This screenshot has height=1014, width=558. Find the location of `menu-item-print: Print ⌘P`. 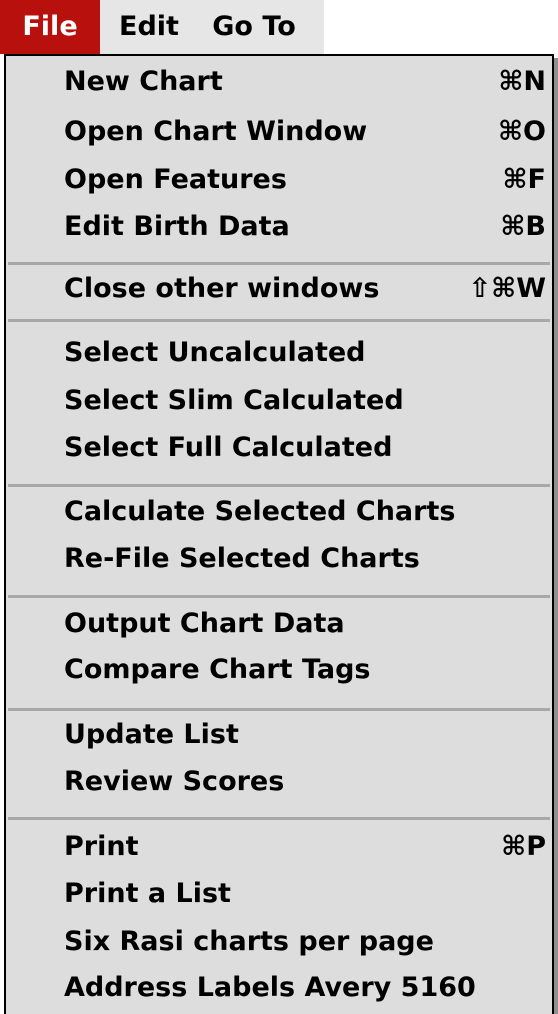

menu-item-print: Print ⌘P is located at coordinates (279, 847).